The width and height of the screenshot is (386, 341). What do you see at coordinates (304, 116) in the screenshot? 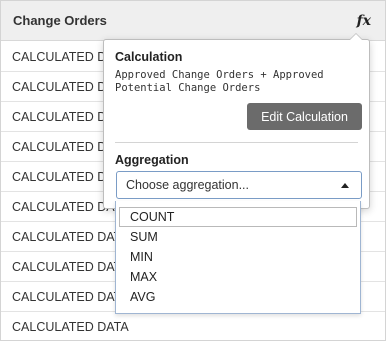
I see `edit-calculation-button: Edit Calculation` at bounding box center [304, 116].